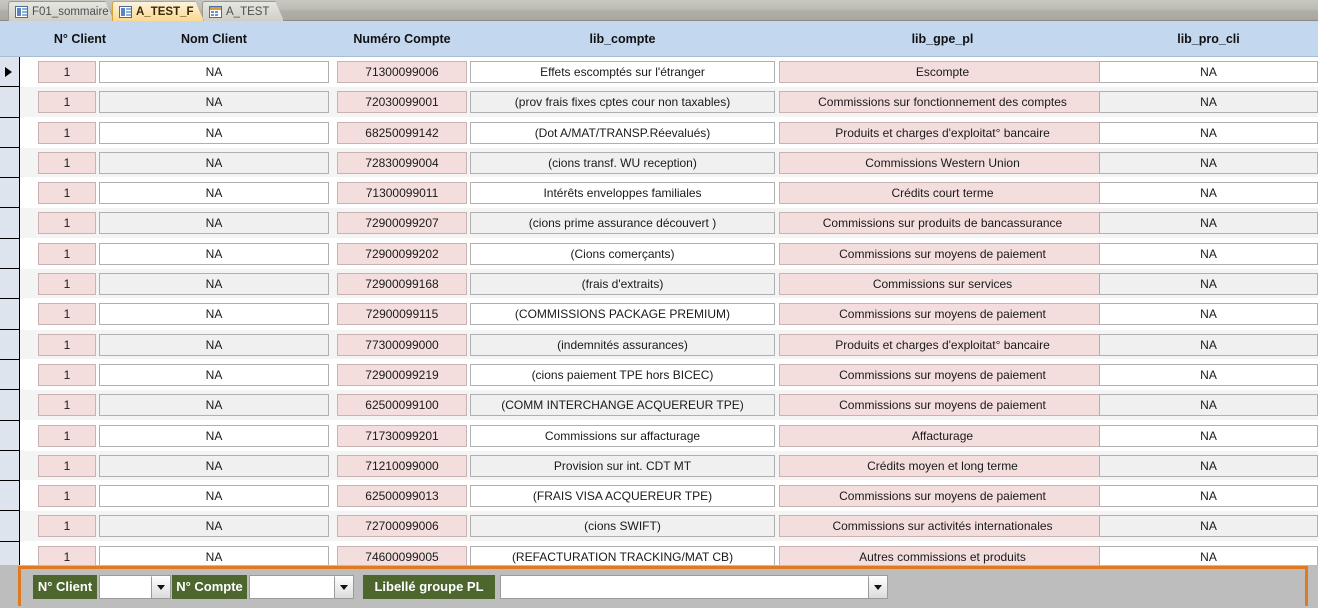 This screenshot has width=1318, height=608. Describe the element at coordinates (942, 162) in the screenshot. I see `cell-lib_gpe_pl: Commissions Western Union` at that location.